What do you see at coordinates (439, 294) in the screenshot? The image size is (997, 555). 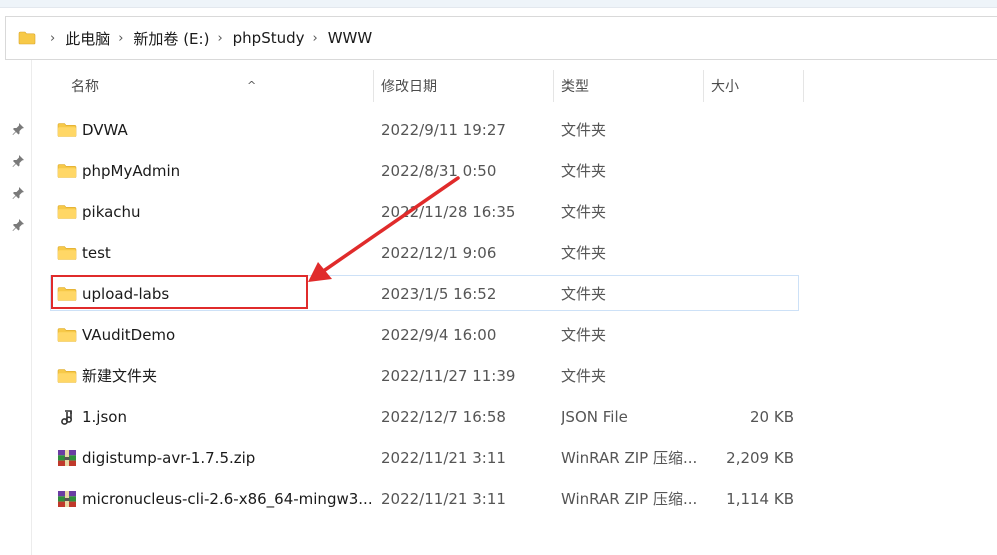 I see `file-date: 2023/1/5 16:52` at bounding box center [439, 294].